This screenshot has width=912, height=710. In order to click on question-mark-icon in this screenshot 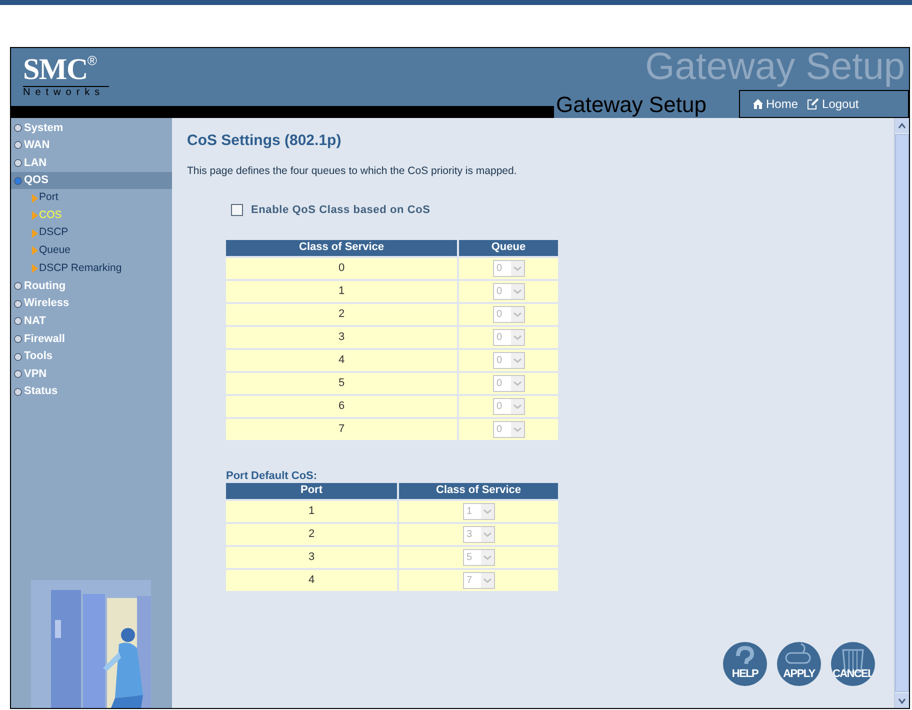, I will do `click(745, 655)`.